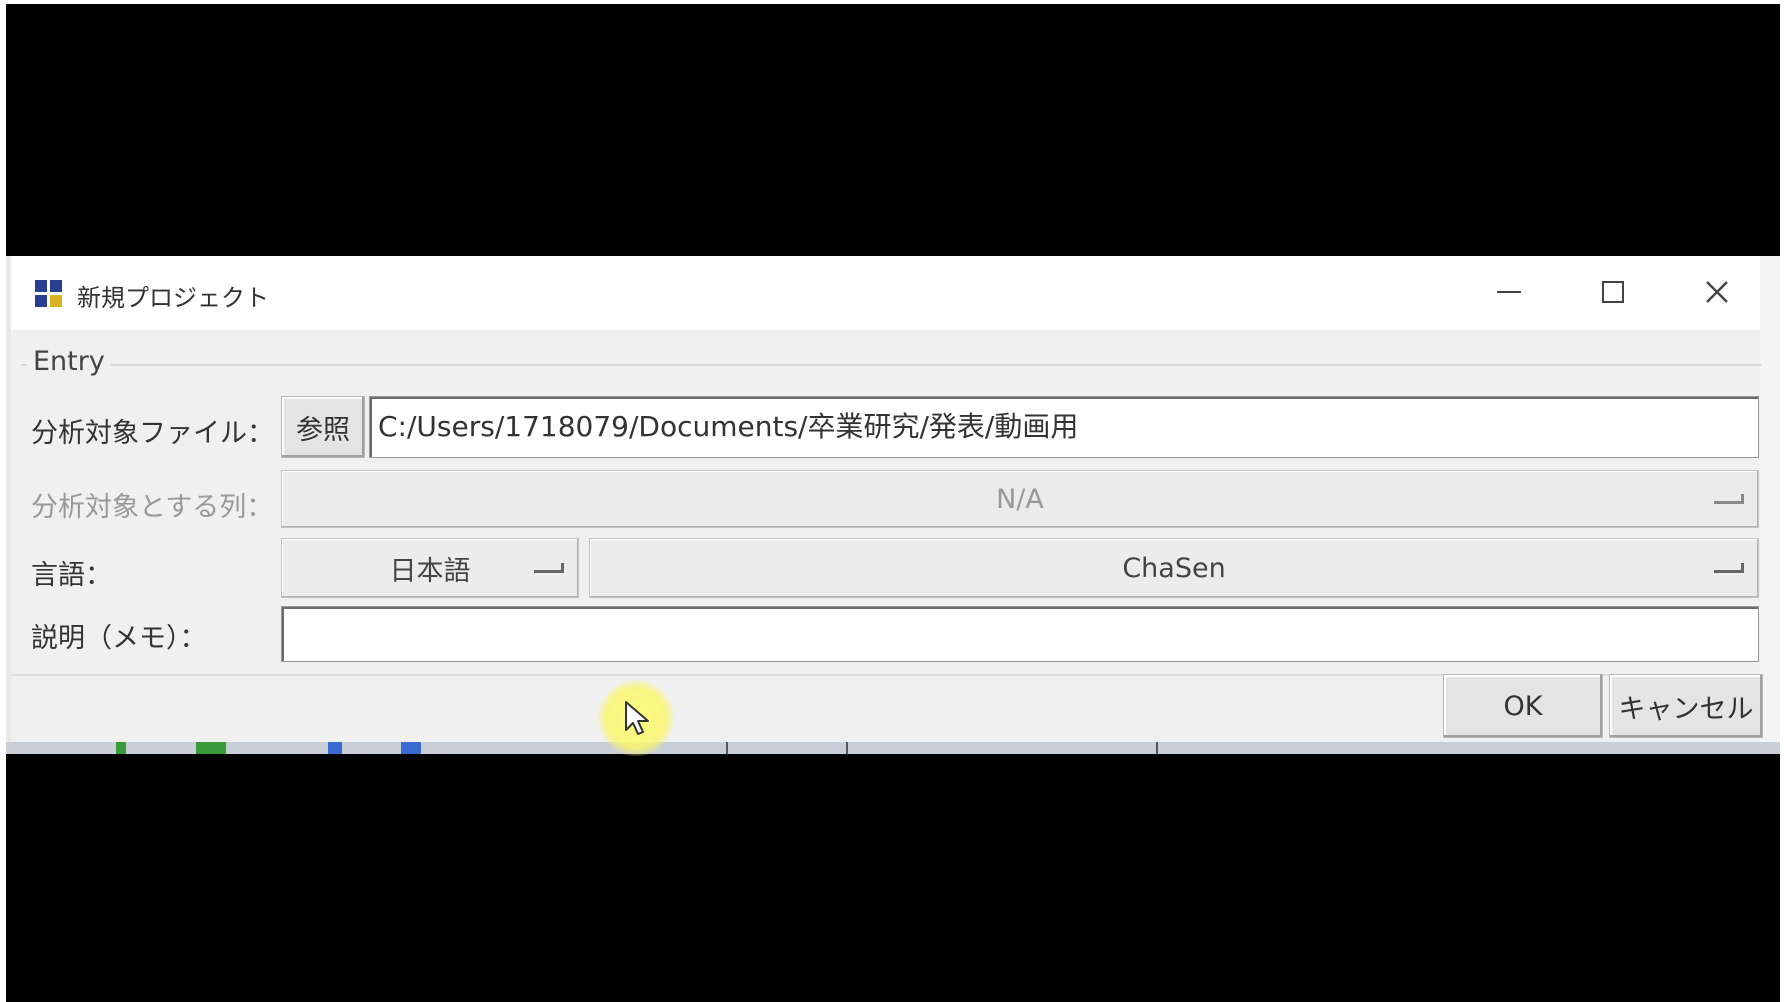  I want to click on close-button, so click(1717, 292).